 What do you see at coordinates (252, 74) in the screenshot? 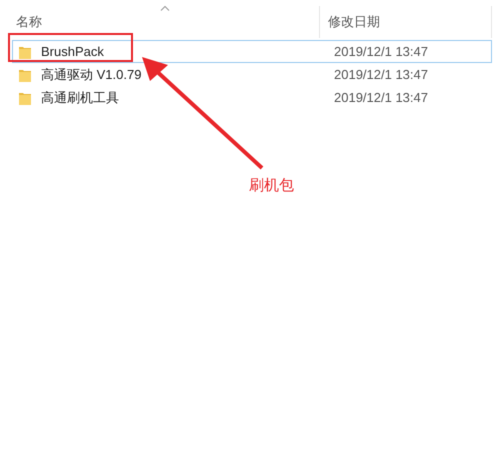
I see `file-row: 高通驱动 V1.0.79 2019/12/1 13:47` at bounding box center [252, 74].